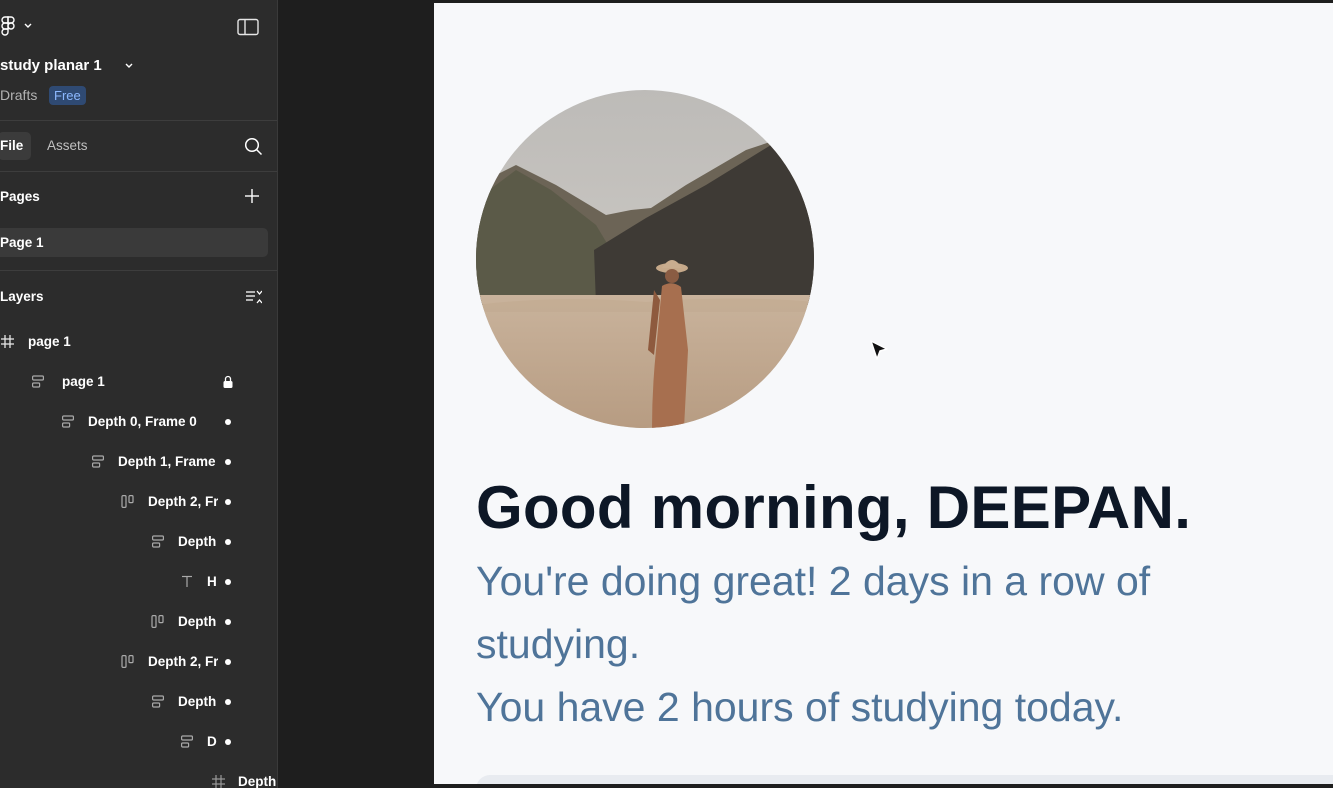 Image resolution: width=1333 pixels, height=788 pixels. Describe the element at coordinates (22, 242) in the screenshot. I see `page-item-label: Page 1` at that location.